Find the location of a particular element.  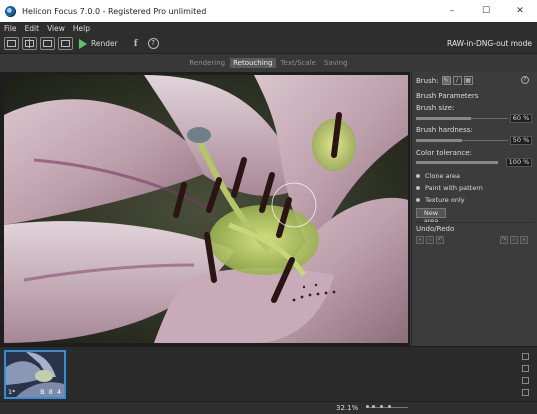

brush-label: Brush: is located at coordinates (427, 80).